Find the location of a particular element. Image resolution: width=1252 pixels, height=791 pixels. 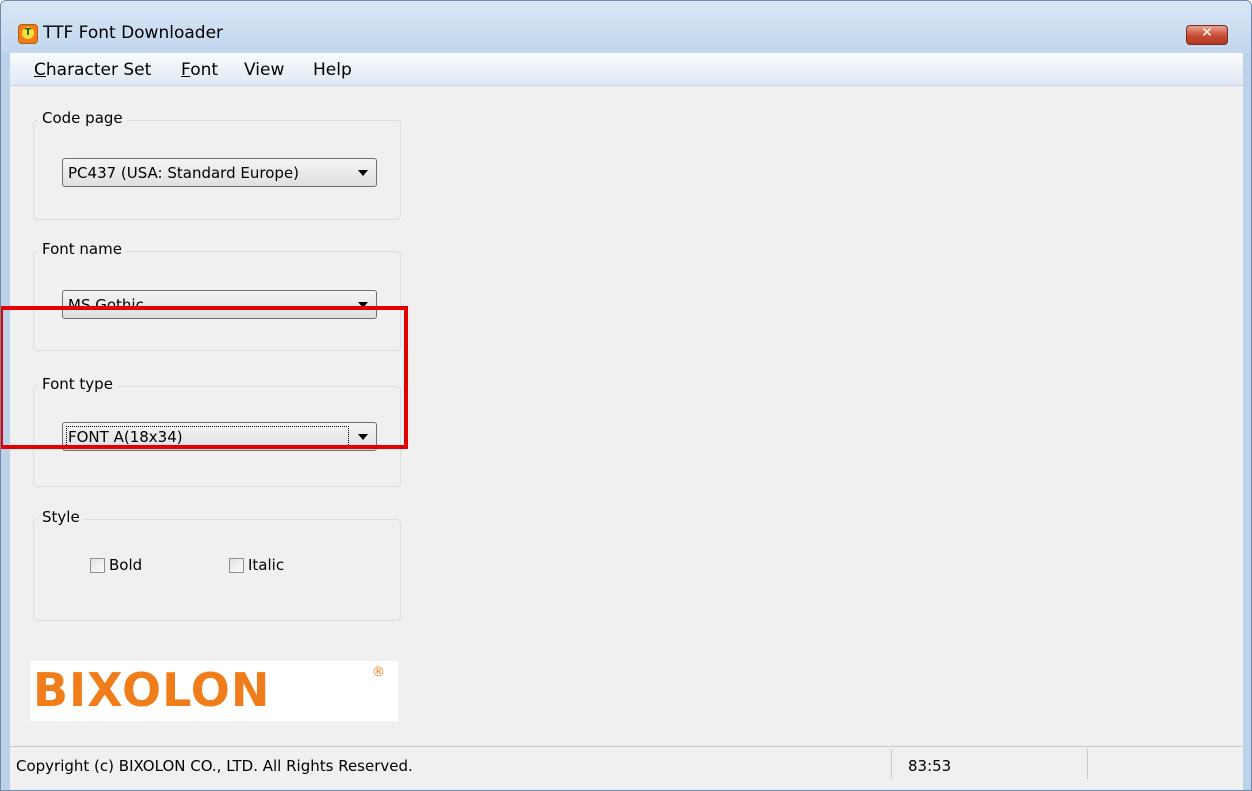

menu-bar: Character Set Font View Help is located at coordinates (626, 69).